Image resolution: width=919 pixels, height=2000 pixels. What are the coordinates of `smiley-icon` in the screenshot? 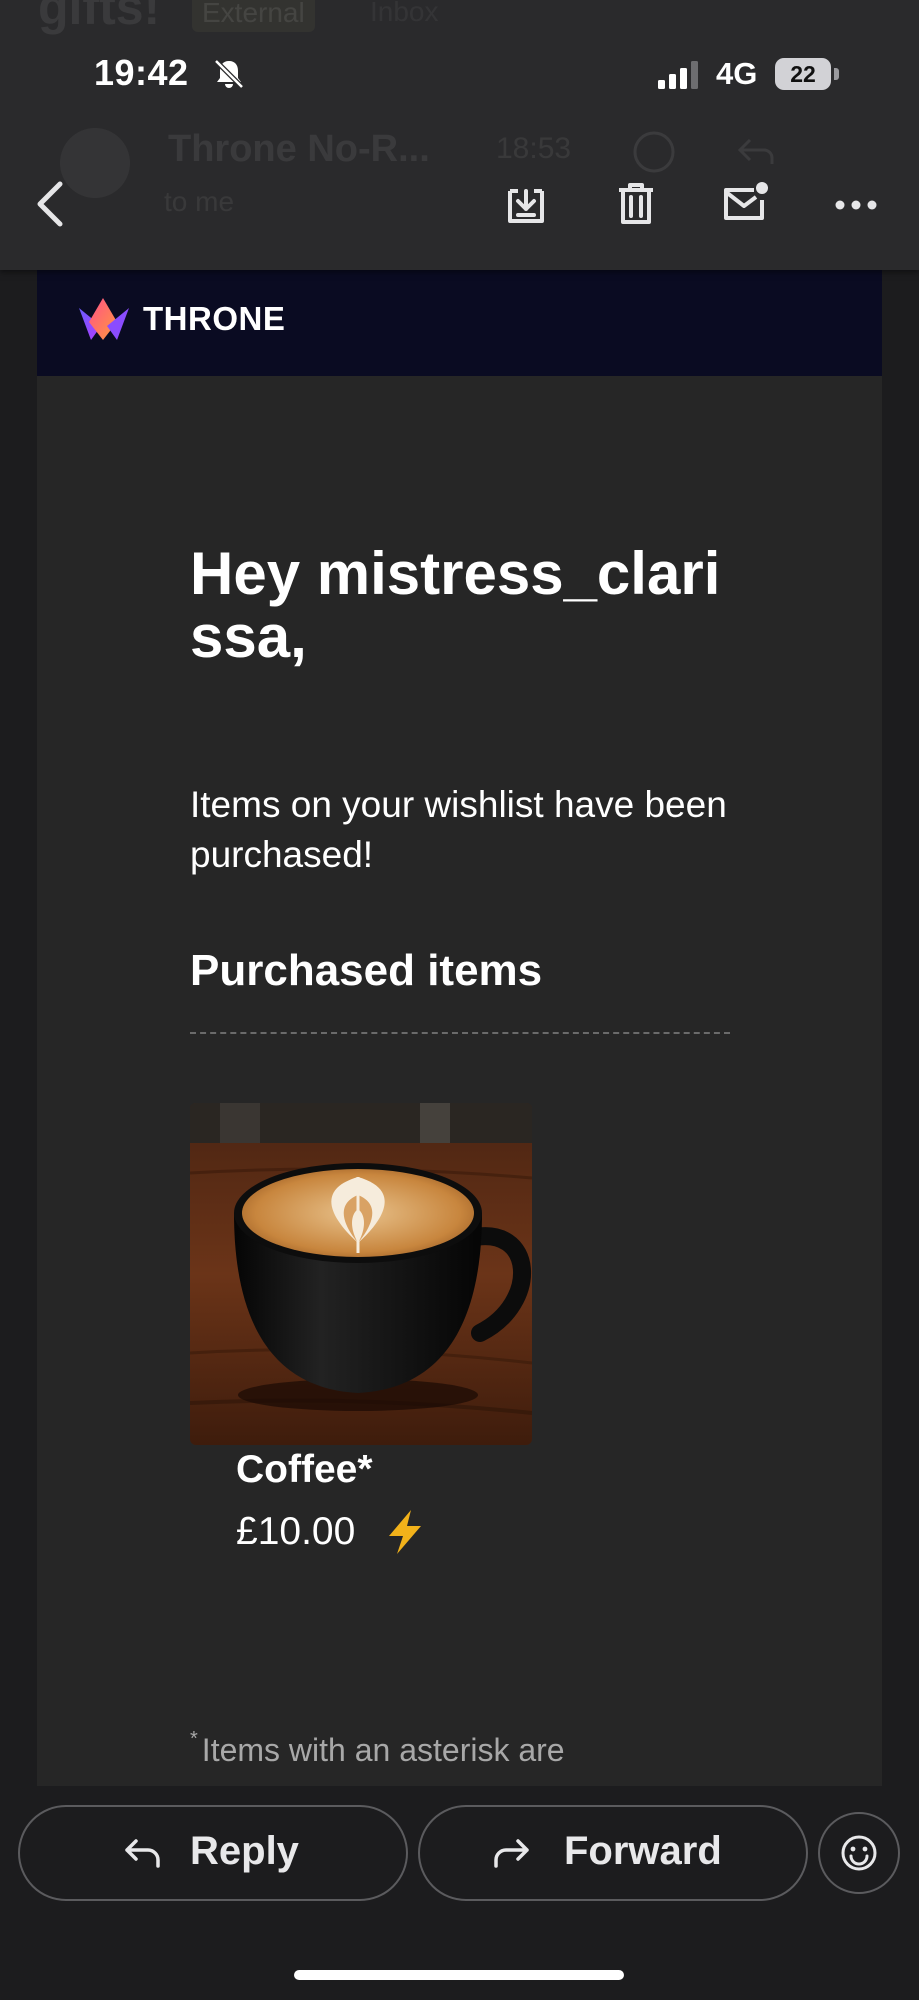 It's located at (859, 1853).